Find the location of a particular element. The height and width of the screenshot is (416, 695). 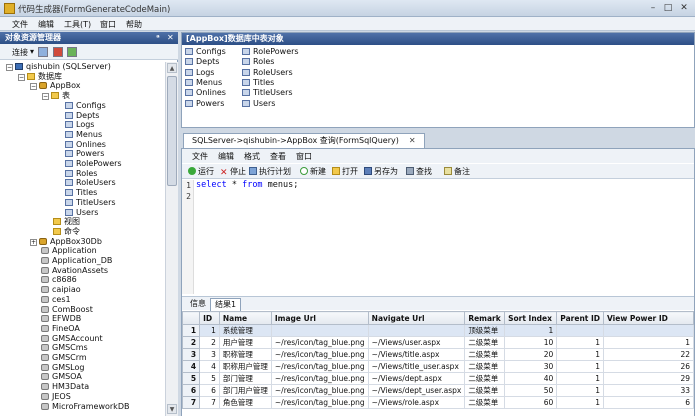

tree-node: ces1 is located at coordinates (50, 300).